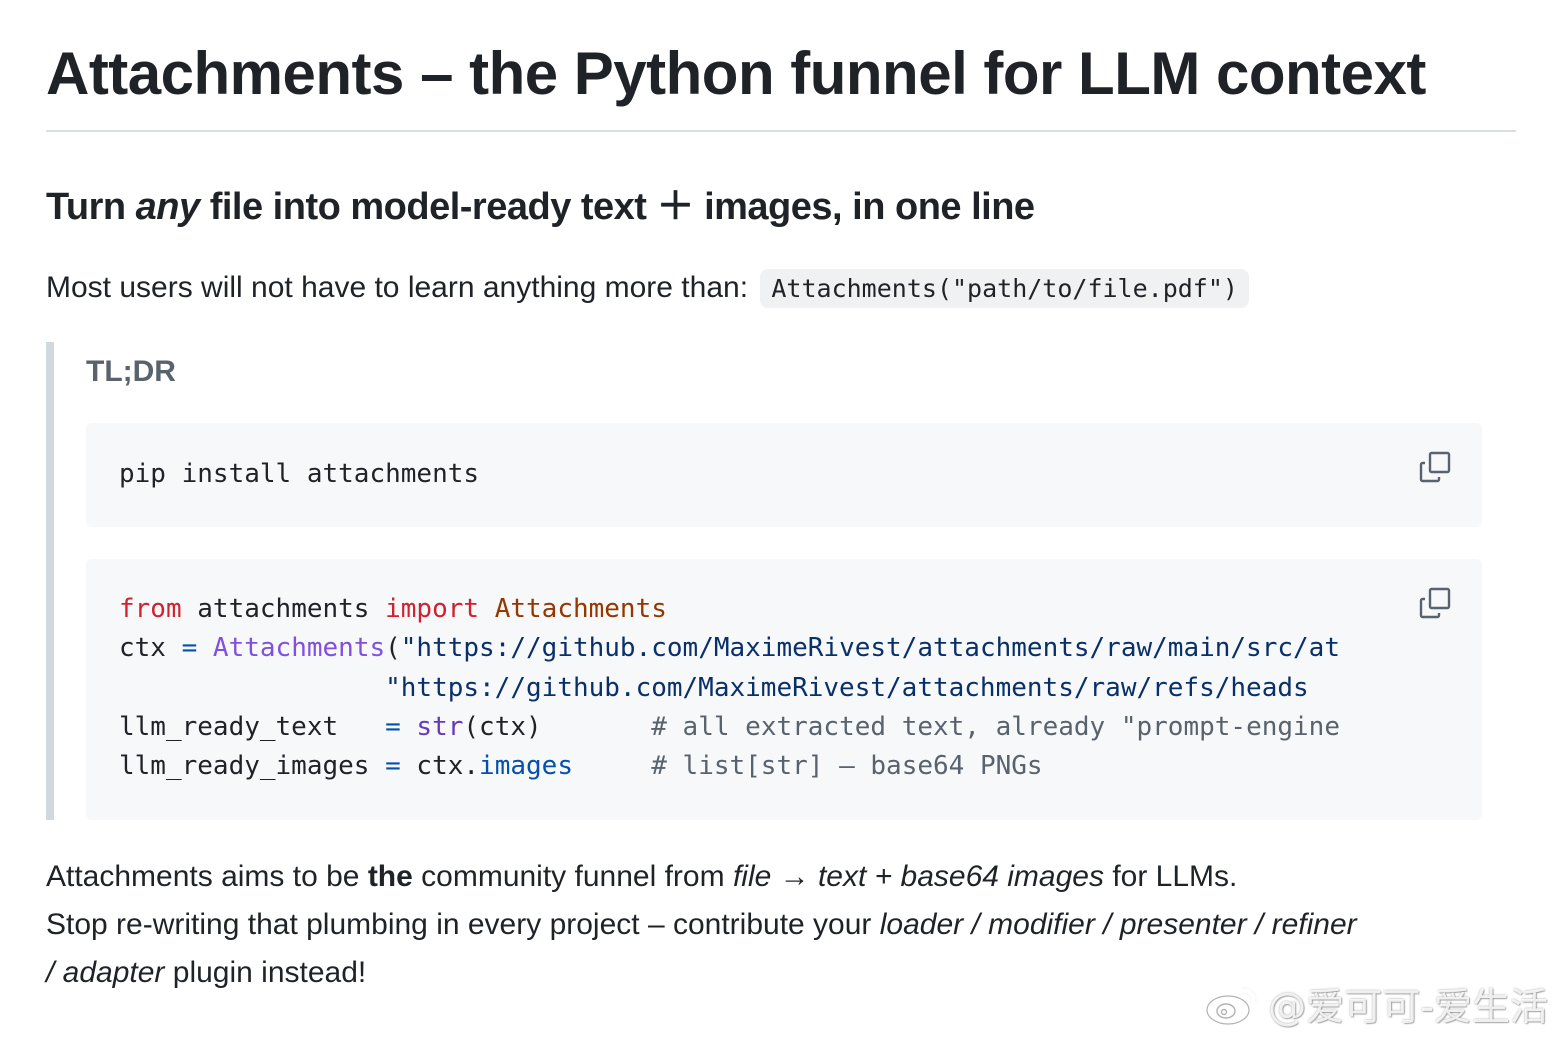  I want to click on code-object: ctx., so click(440, 766).